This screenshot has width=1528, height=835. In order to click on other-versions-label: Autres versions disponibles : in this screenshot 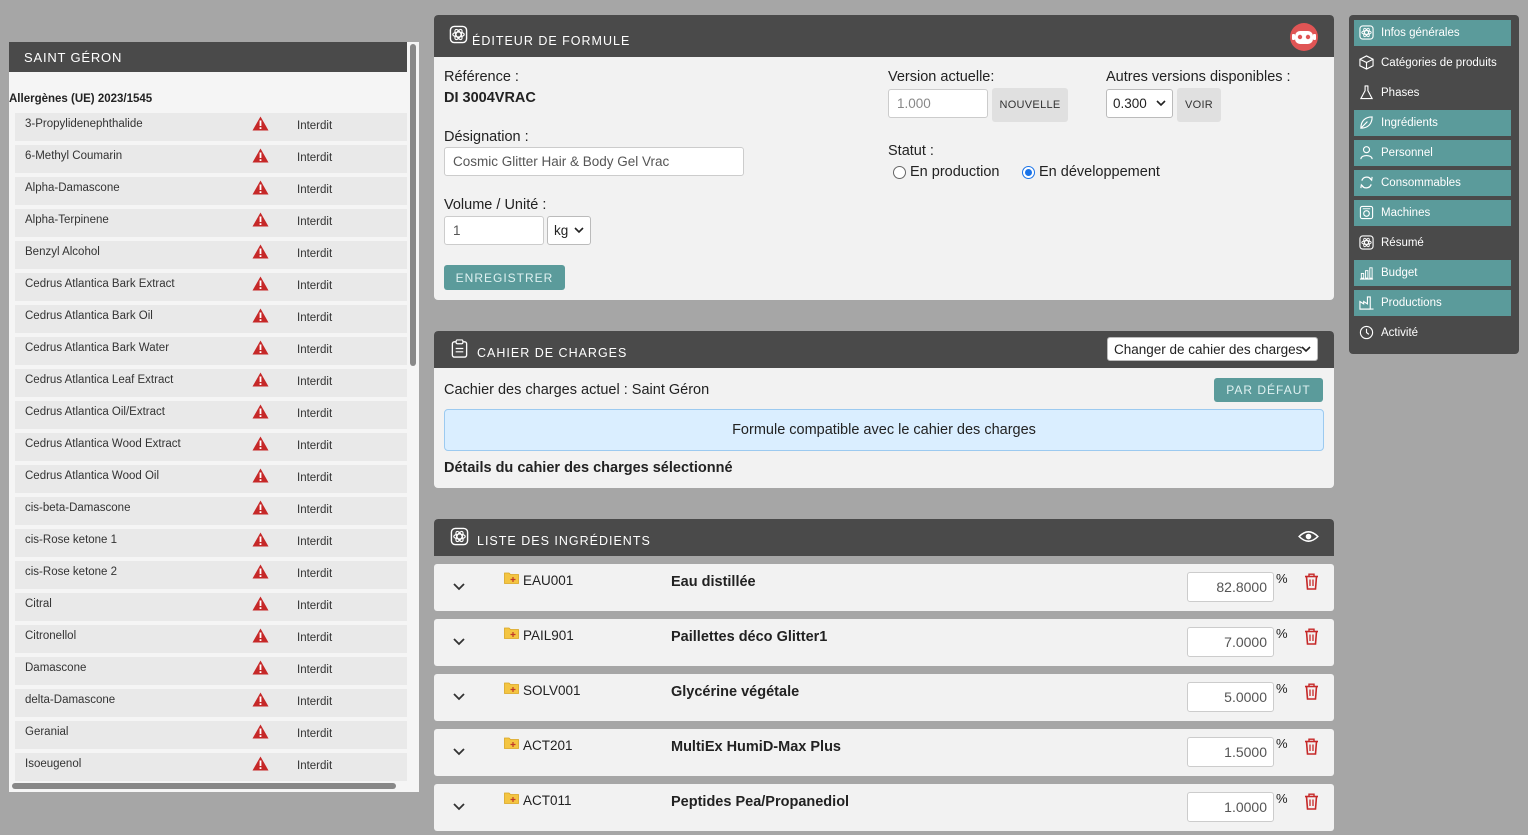, I will do `click(1198, 77)`.